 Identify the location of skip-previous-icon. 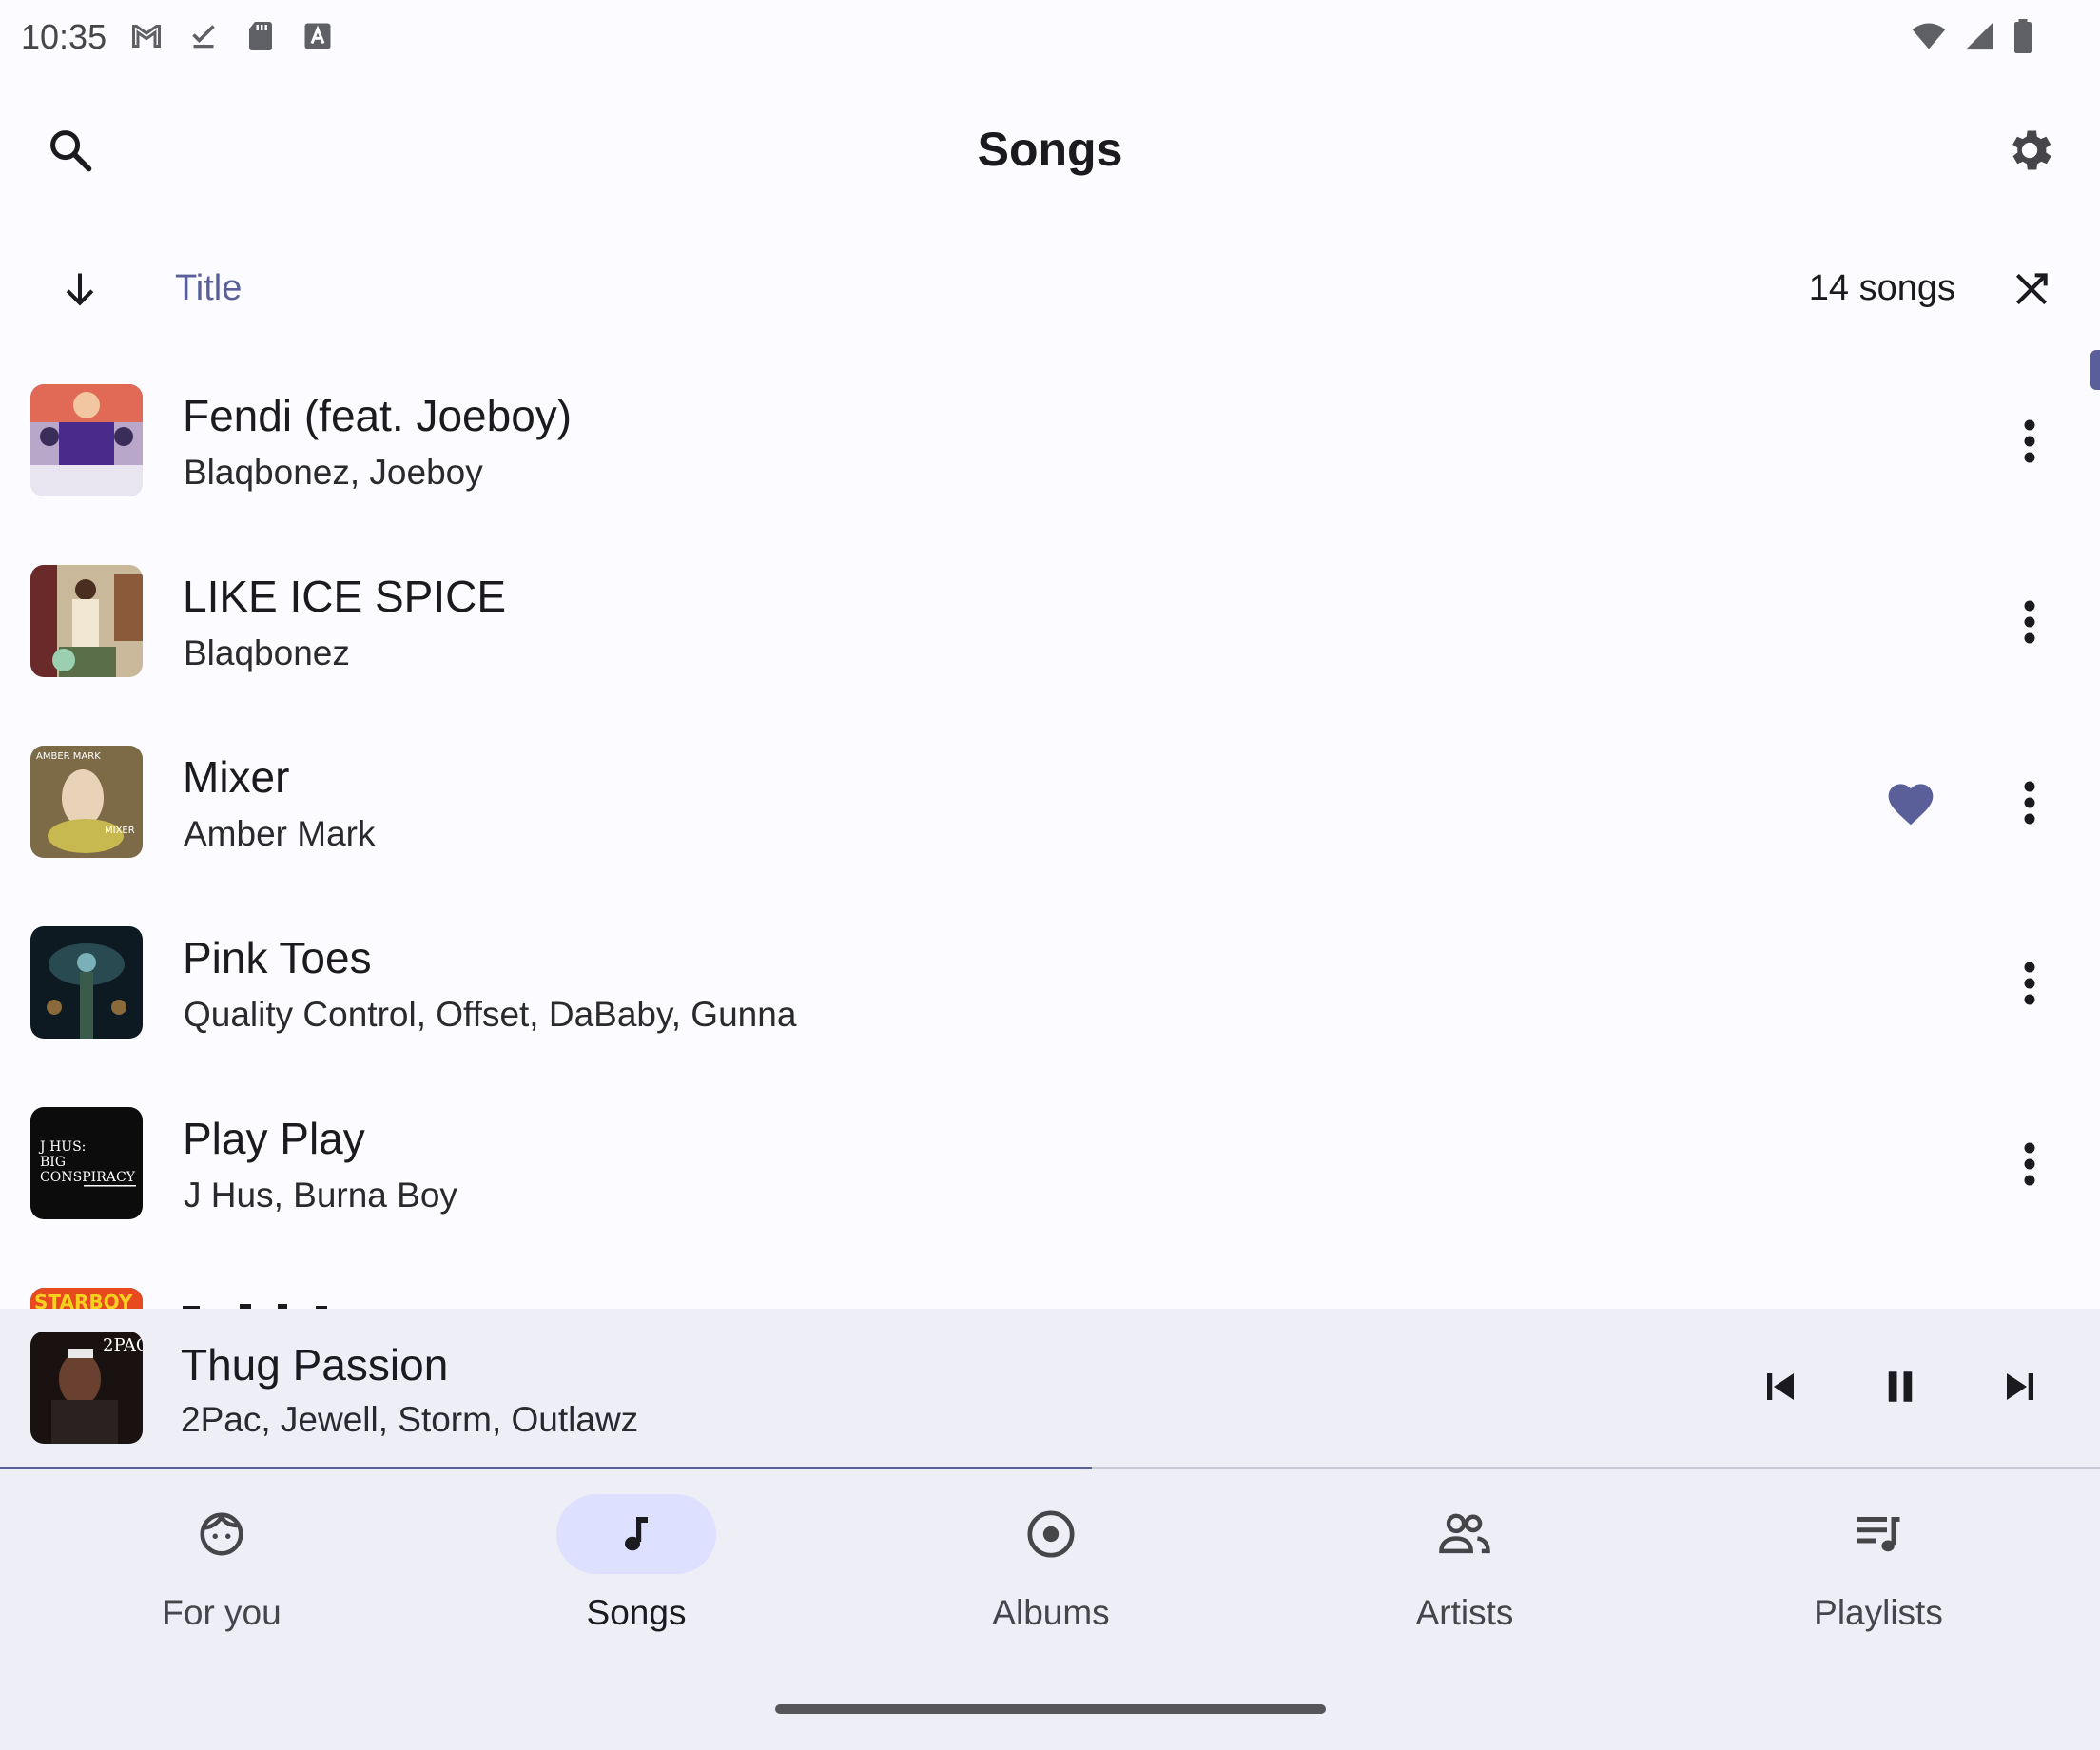
(1780, 1386).